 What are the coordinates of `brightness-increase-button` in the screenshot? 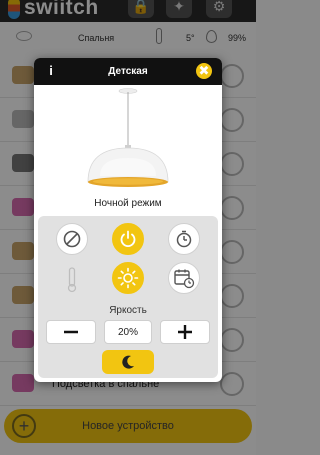 It's located at (185, 332).